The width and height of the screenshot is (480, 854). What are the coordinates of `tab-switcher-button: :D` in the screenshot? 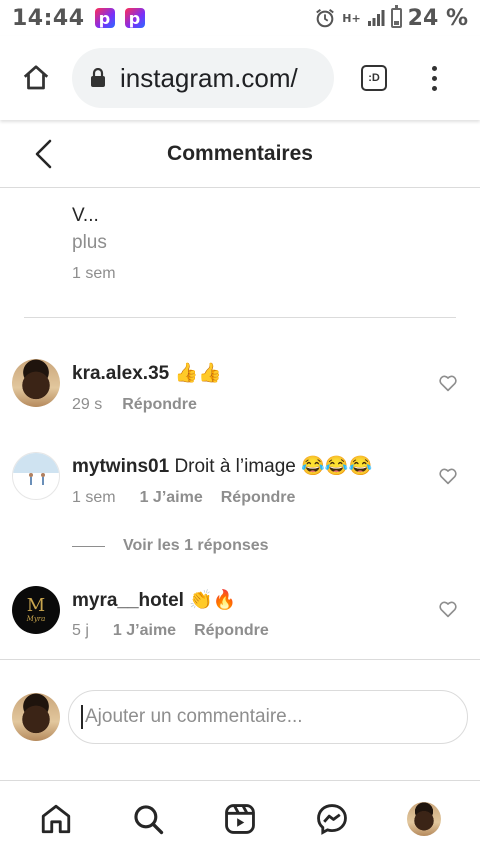 It's located at (374, 78).